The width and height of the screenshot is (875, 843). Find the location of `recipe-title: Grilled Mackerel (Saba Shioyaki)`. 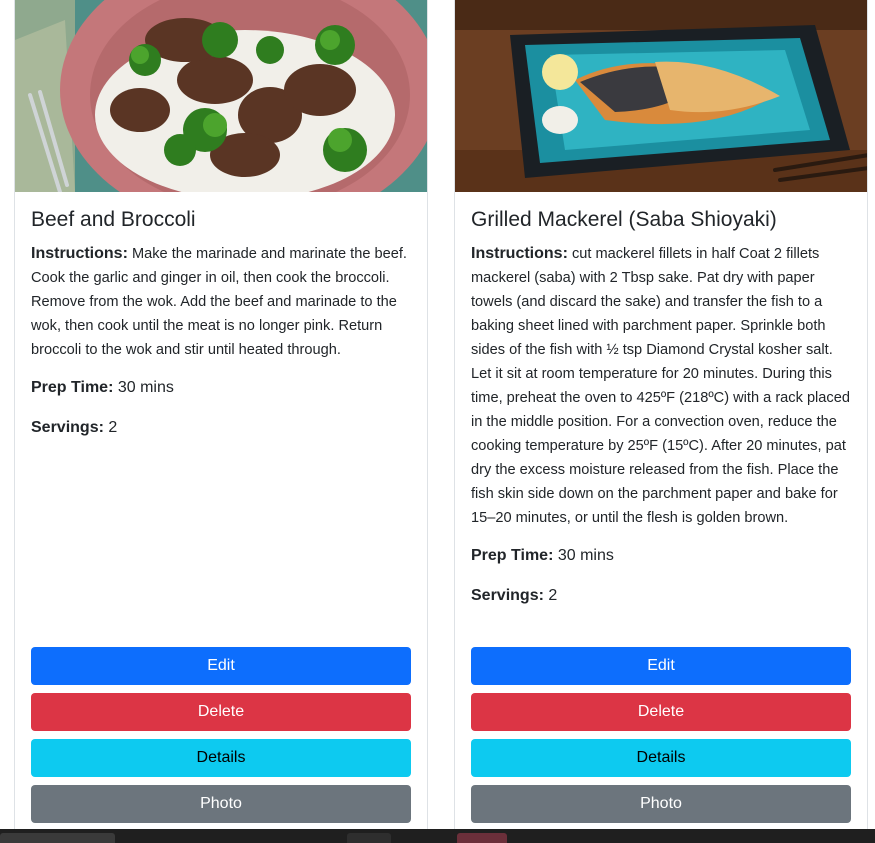

recipe-title: Grilled Mackerel (Saba Shioyaki) is located at coordinates (624, 219).